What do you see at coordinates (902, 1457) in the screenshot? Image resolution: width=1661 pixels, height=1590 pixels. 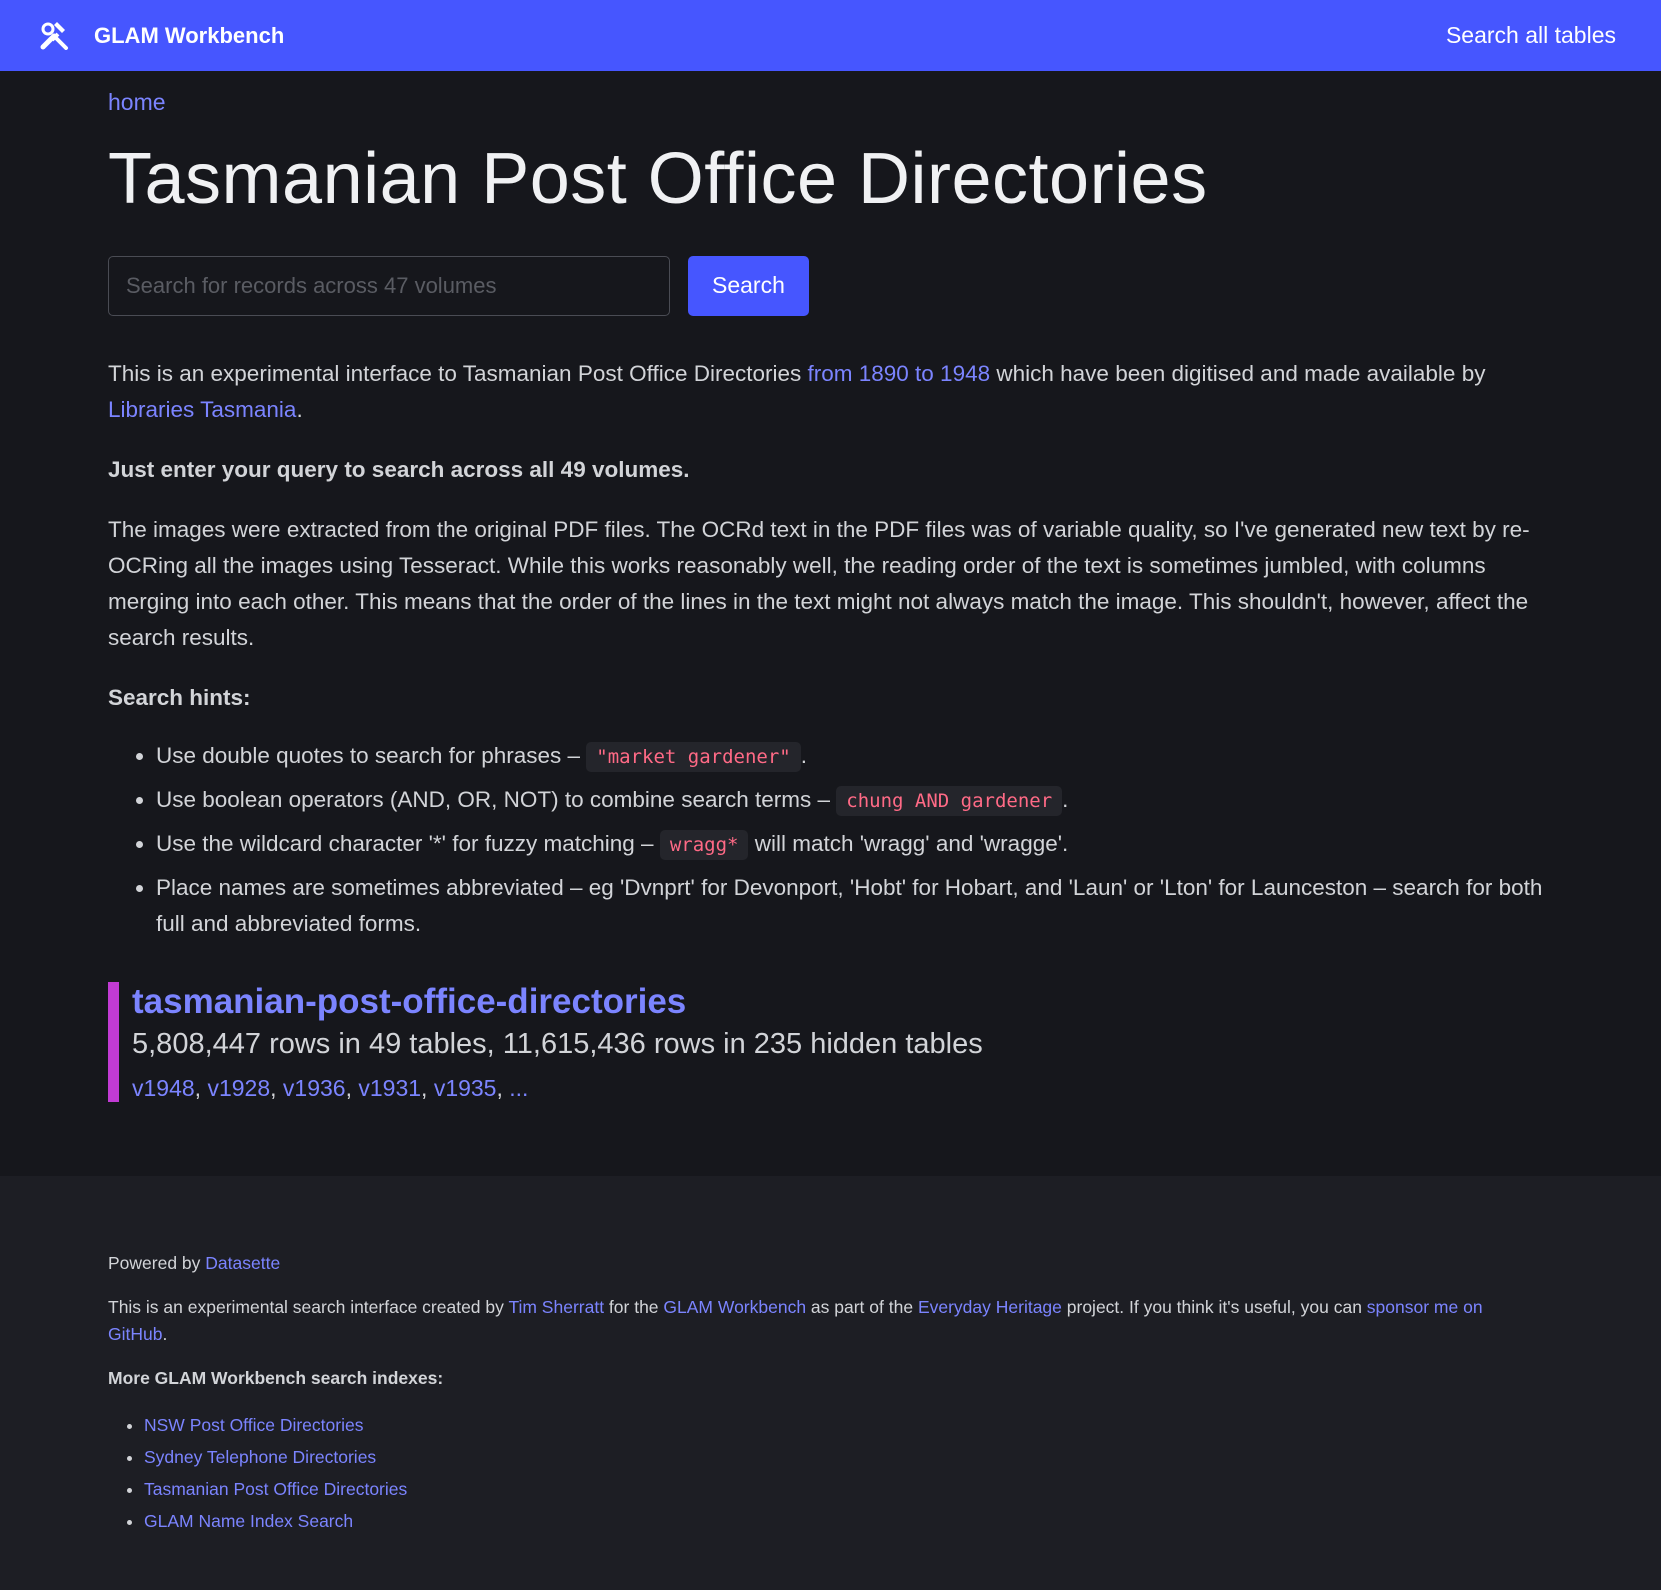 I see `list-item: Sydney Telephone Directories` at bounding box center [902, 1457].